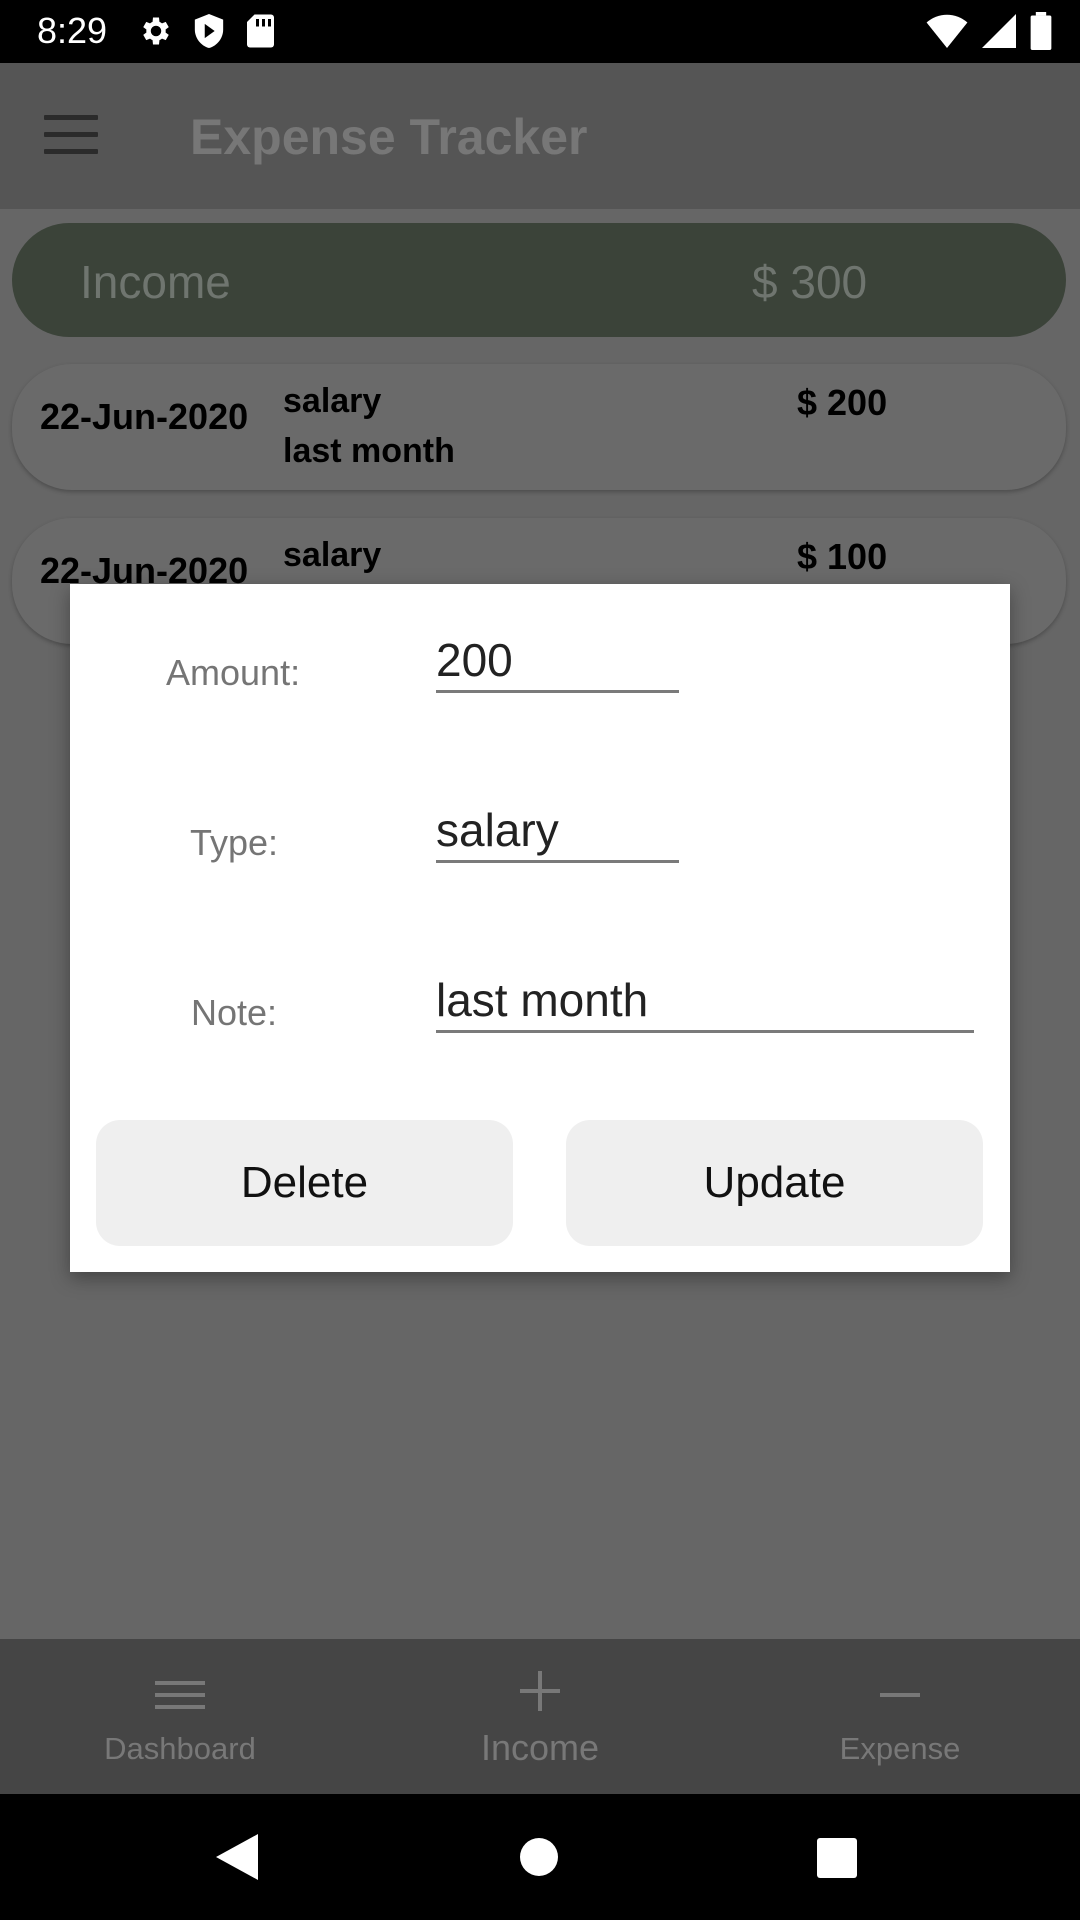  I want to click on gear-icon, so click(156, 31).